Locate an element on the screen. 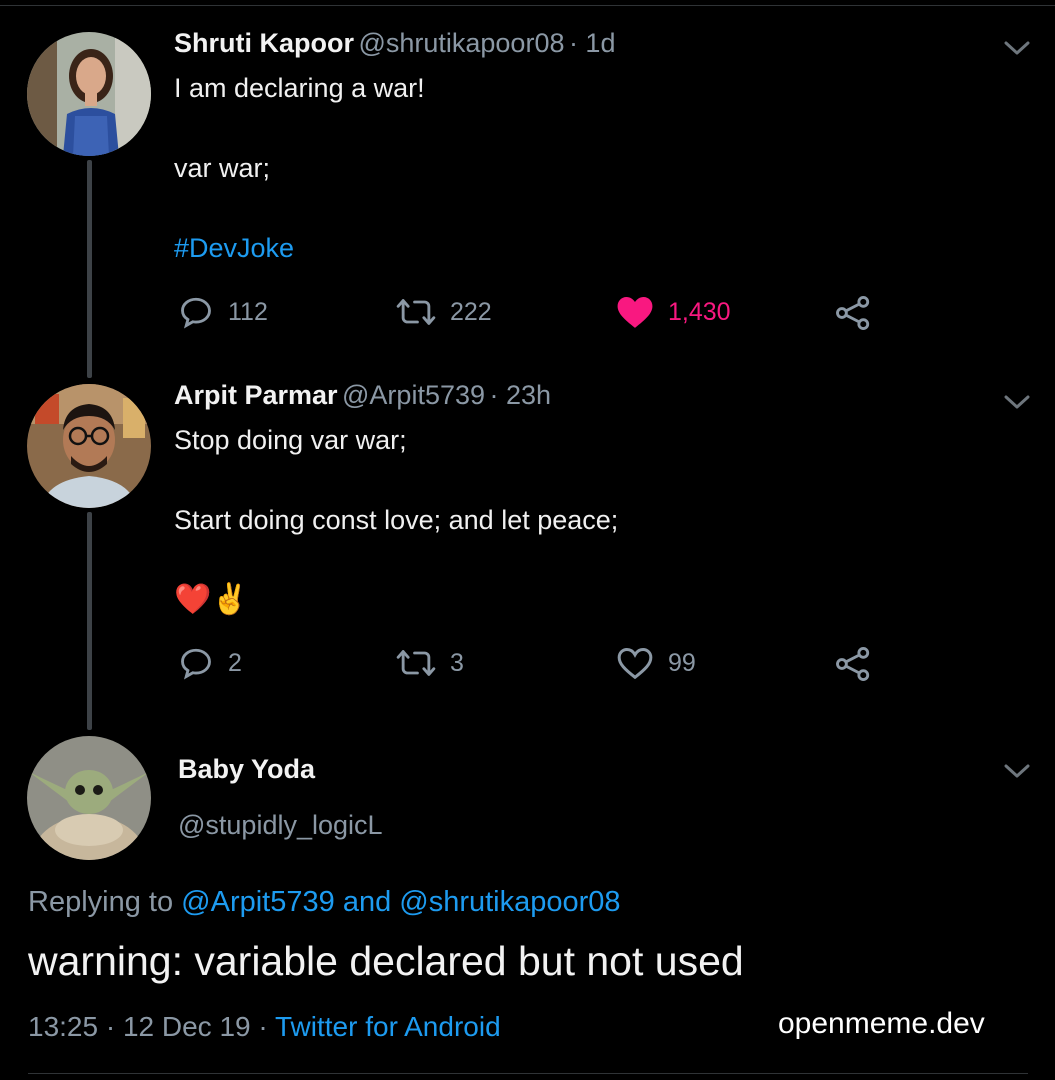 This screenshot has height=1080, width=1055. timestamp: 13:25 · 12 Dec 19 · is located at coordinates (148, 1026).